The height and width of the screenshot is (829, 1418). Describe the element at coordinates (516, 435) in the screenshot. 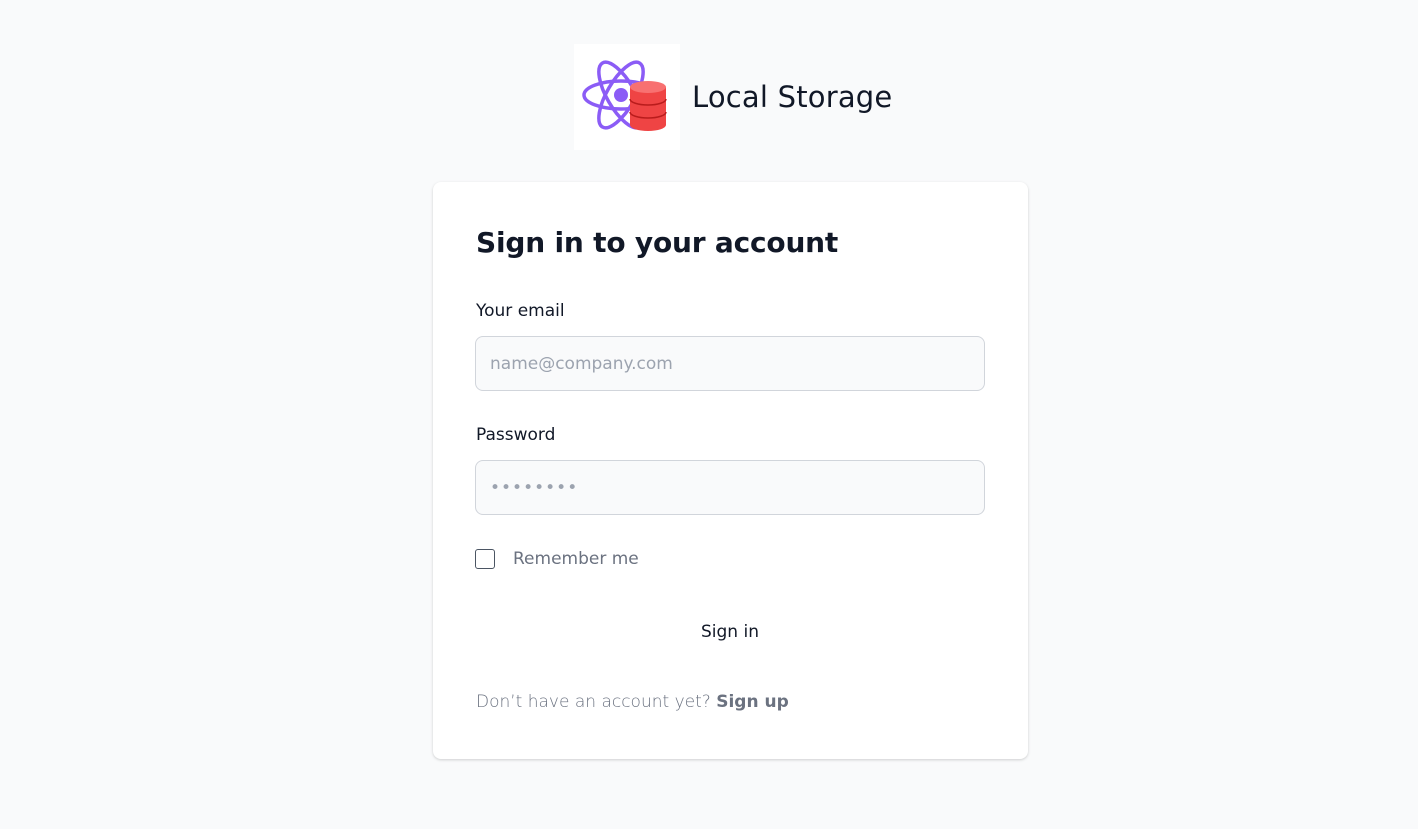

I see `password-label: Password` at that location.